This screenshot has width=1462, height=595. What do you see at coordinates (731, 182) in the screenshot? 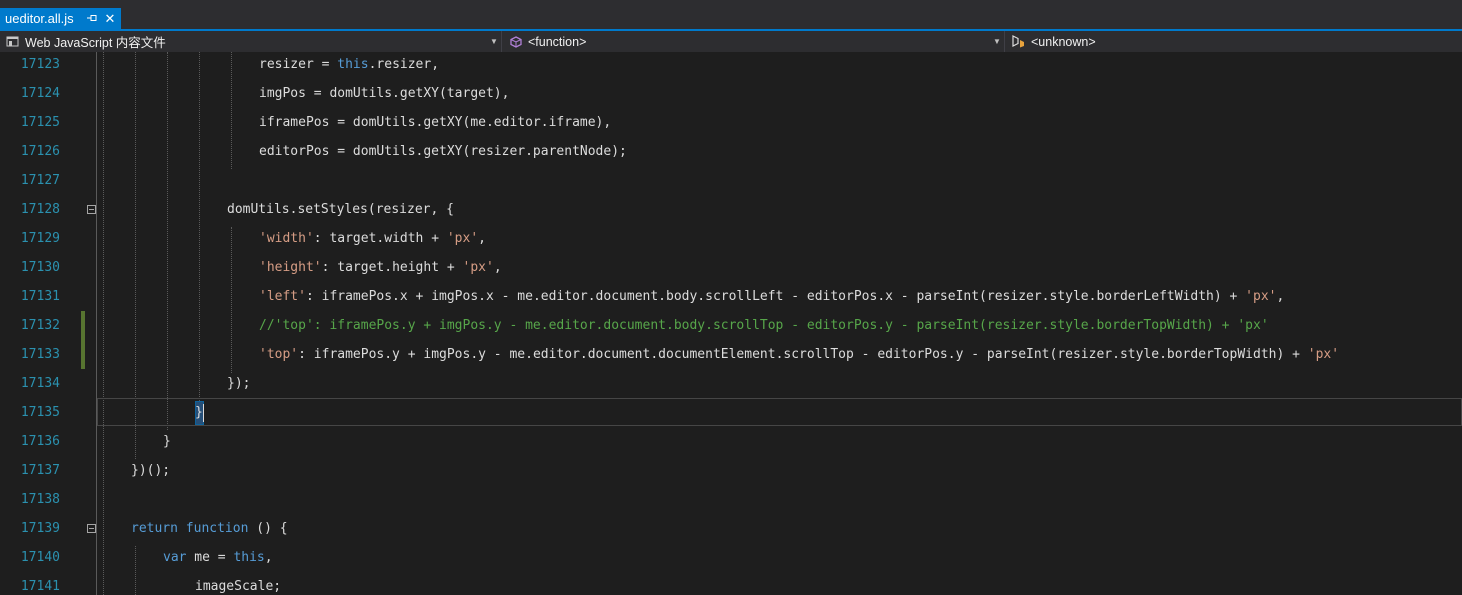
I see `code-line: 17127` at bounding box center [731, 182].